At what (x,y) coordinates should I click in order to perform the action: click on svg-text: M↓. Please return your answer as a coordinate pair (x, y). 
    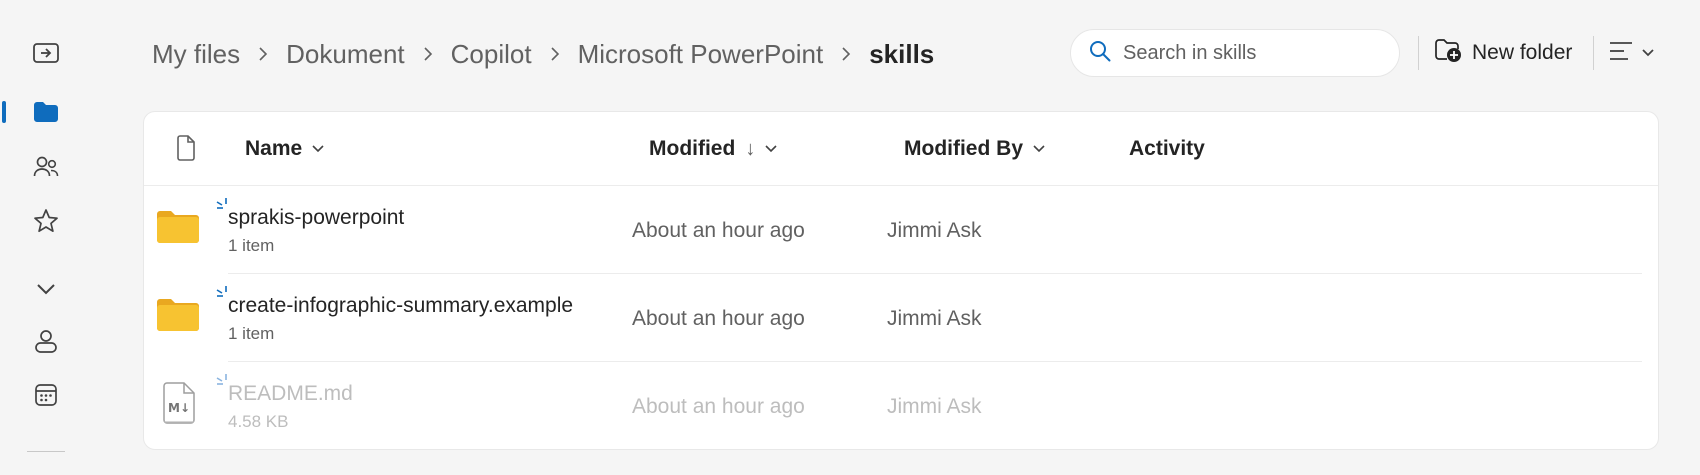
    Looking at the image, I should click on (179, 408).